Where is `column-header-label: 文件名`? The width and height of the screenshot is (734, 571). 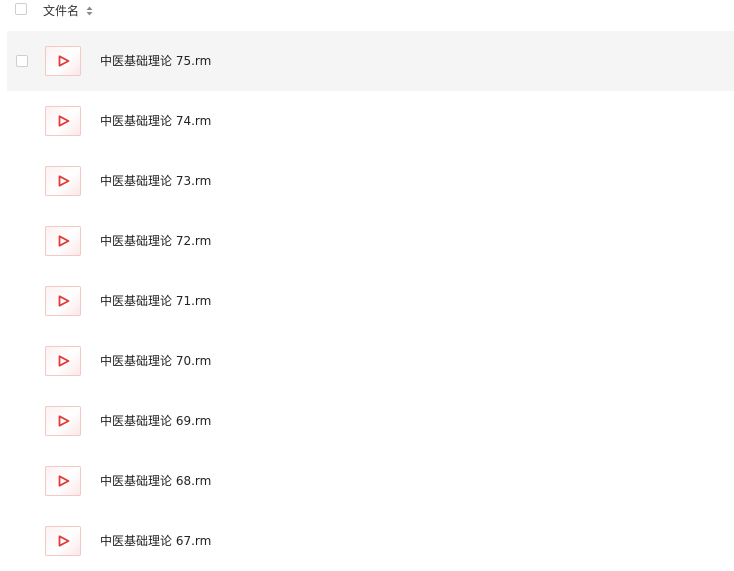 column-header-label: 文件名 is located at coordinates (61, 11).